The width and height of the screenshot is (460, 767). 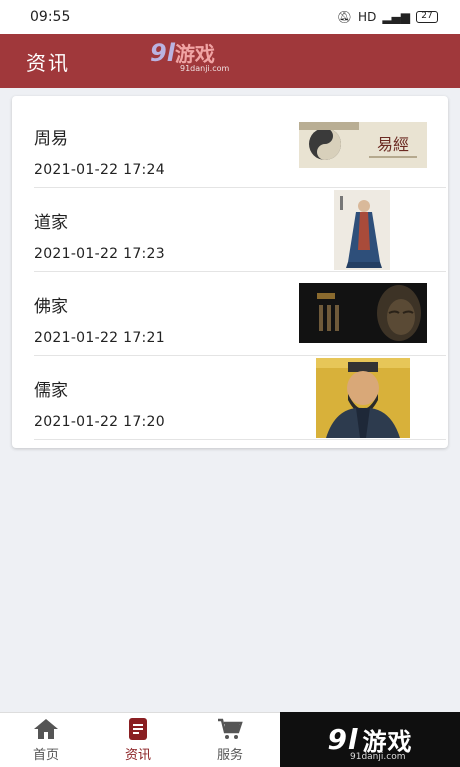 I want to click on news-icon, so click(x=138, y=729).